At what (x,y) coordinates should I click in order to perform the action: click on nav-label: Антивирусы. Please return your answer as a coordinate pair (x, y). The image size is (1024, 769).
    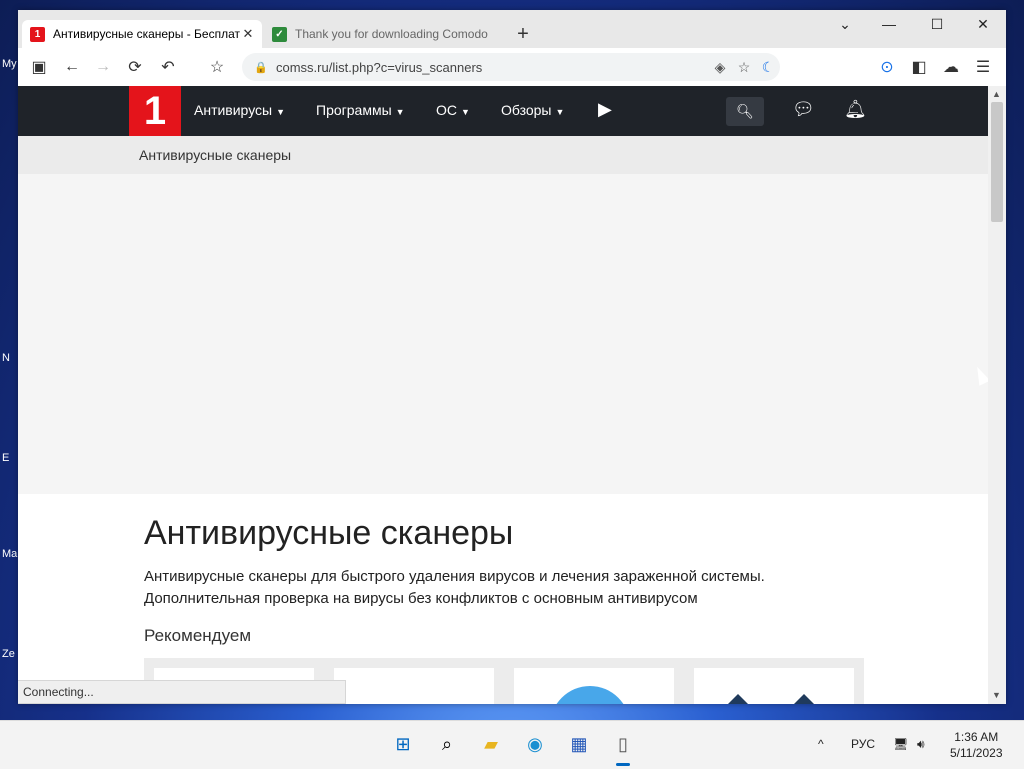
    Looking at the image, I should click on (233, 110).